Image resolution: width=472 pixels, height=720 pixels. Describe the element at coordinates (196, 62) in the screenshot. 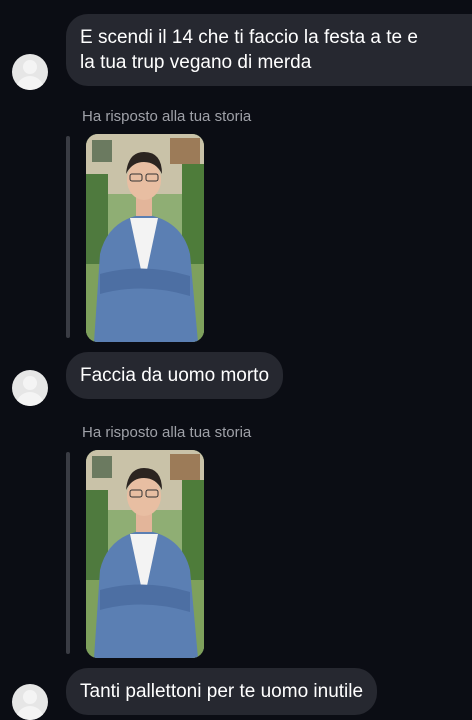

I see `message-text-line: la tua trup vegano di merda` at that location.